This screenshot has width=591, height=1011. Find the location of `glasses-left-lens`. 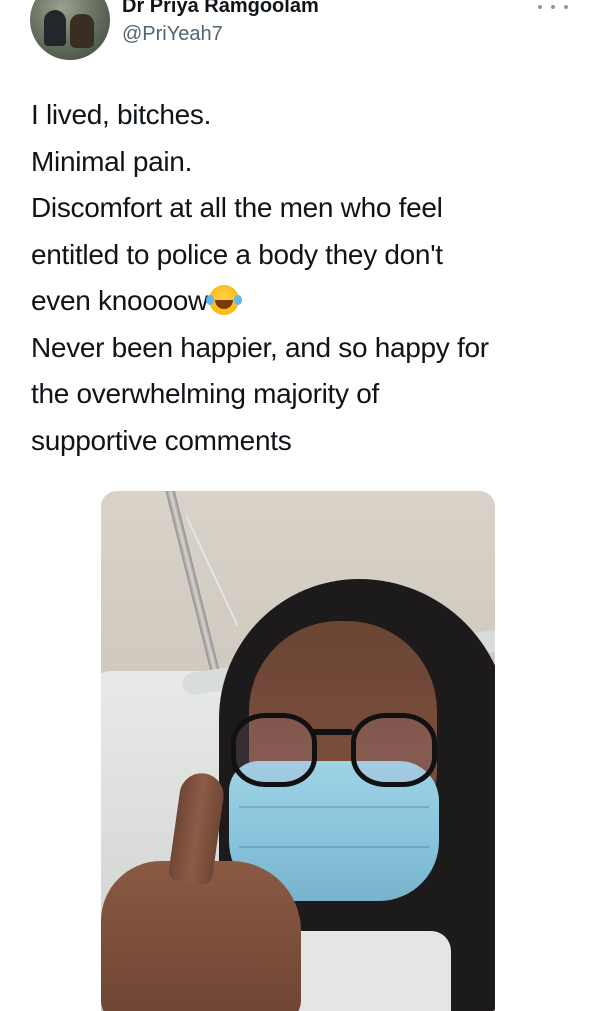

glasses-left-lens is located at coordinates (274, 750).